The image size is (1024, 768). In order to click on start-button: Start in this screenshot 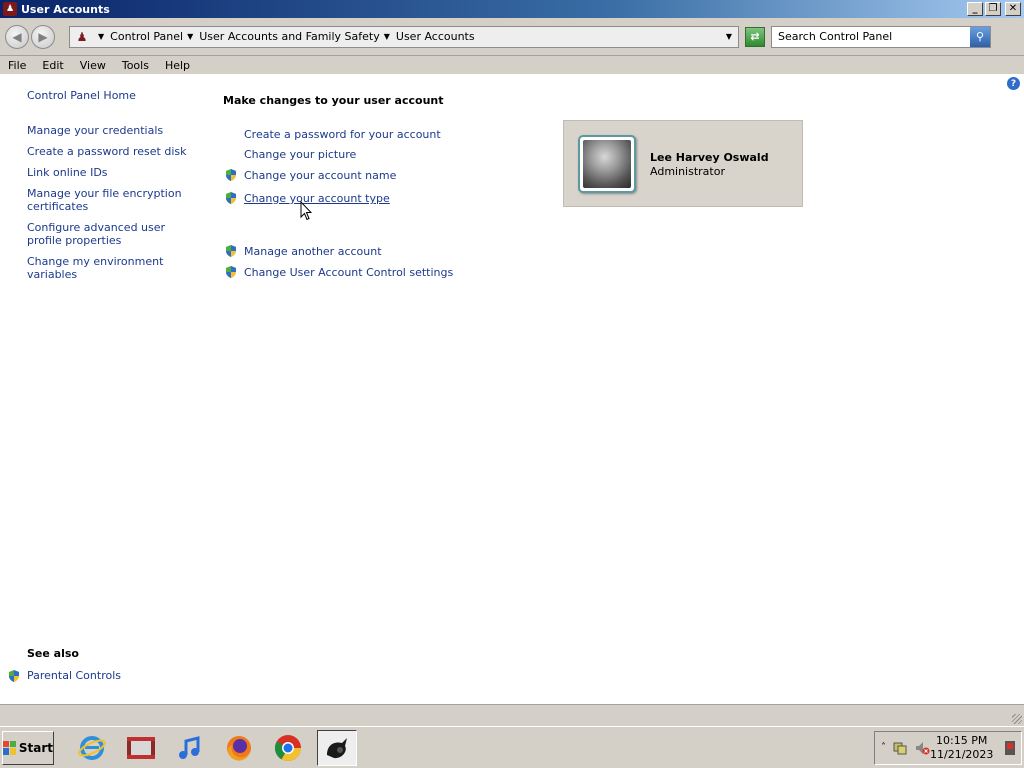, I will do `click(28, 747)`.